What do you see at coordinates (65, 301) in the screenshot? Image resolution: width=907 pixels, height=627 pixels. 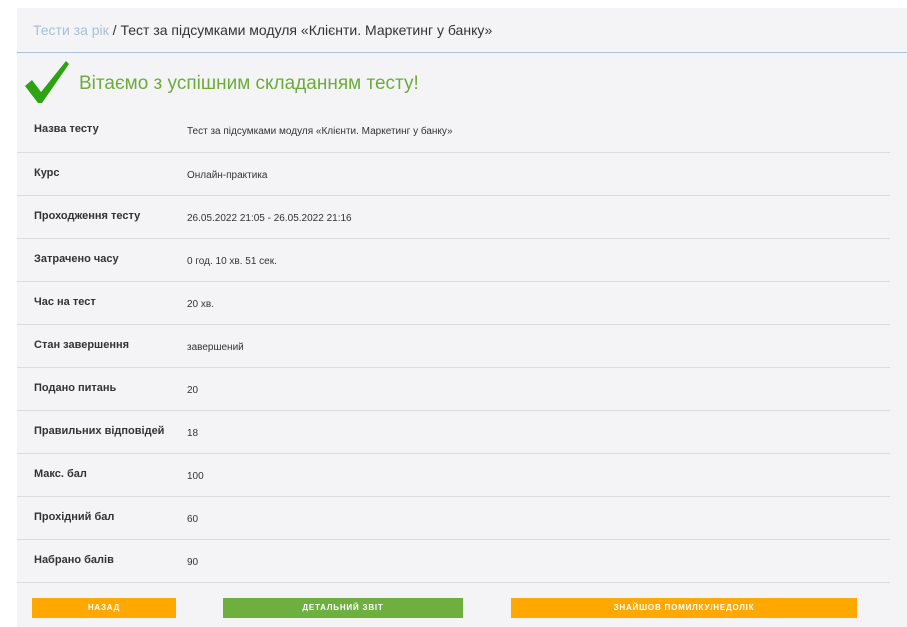 I see `detail-label: Час на тест` at bounding box center [65, 301].